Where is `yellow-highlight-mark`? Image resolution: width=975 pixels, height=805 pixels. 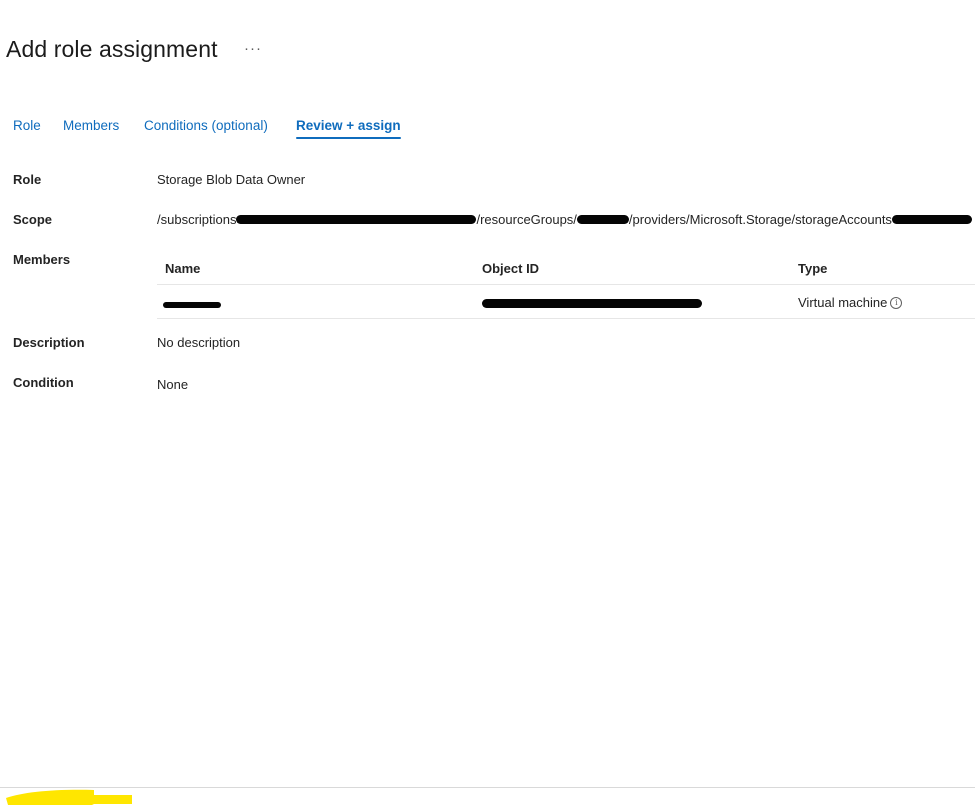
yellow-highlight-mark is located at coordinates (69, 797).